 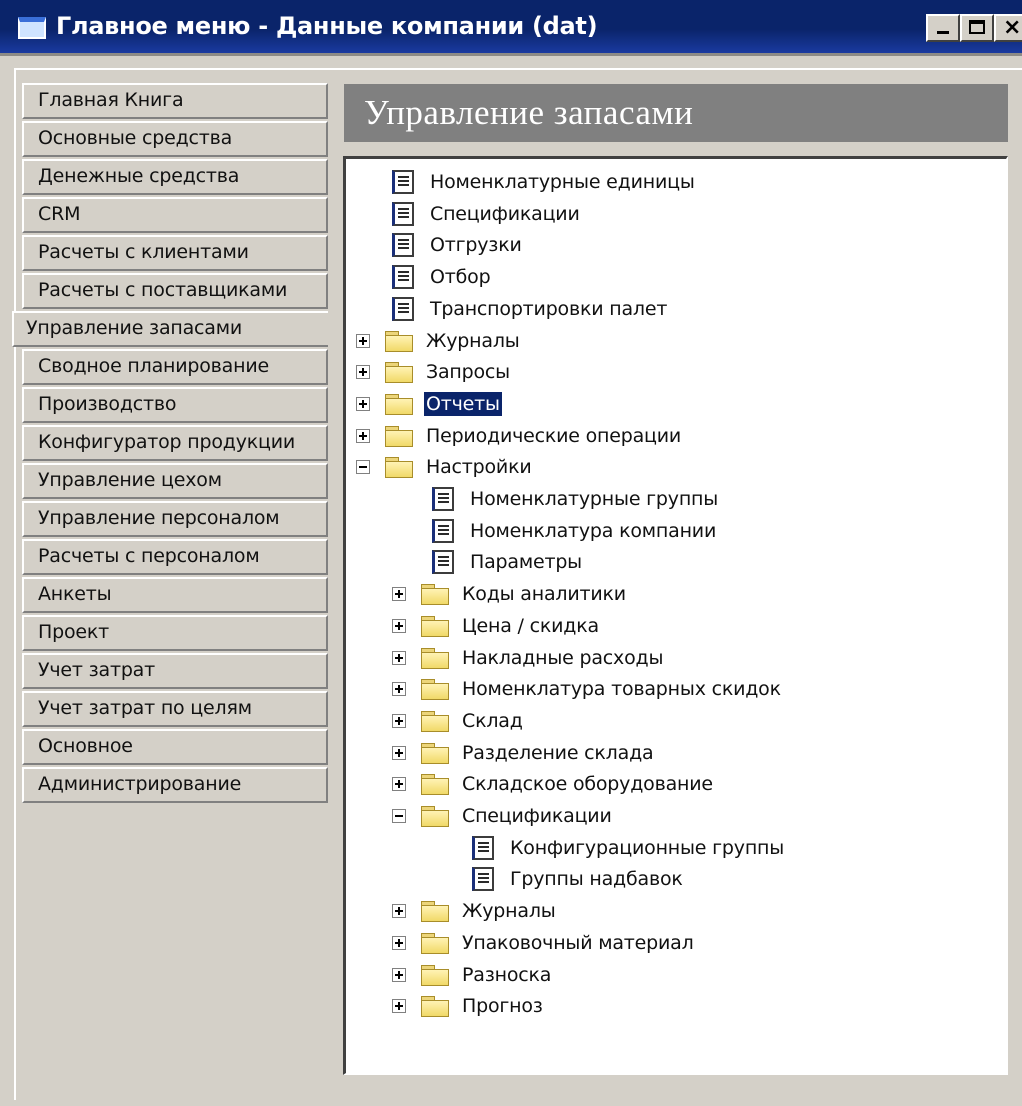 What do you see at coordinates (458, 245) in the screenshot?
I see `tree-node: Отгрузки` at bounding box center [458, 245].